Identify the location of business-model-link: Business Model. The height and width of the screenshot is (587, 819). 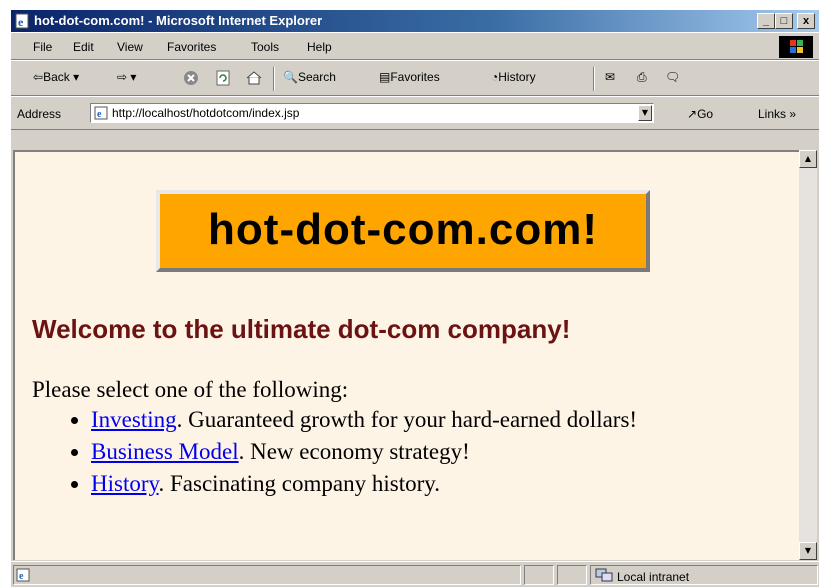
(165, 451).